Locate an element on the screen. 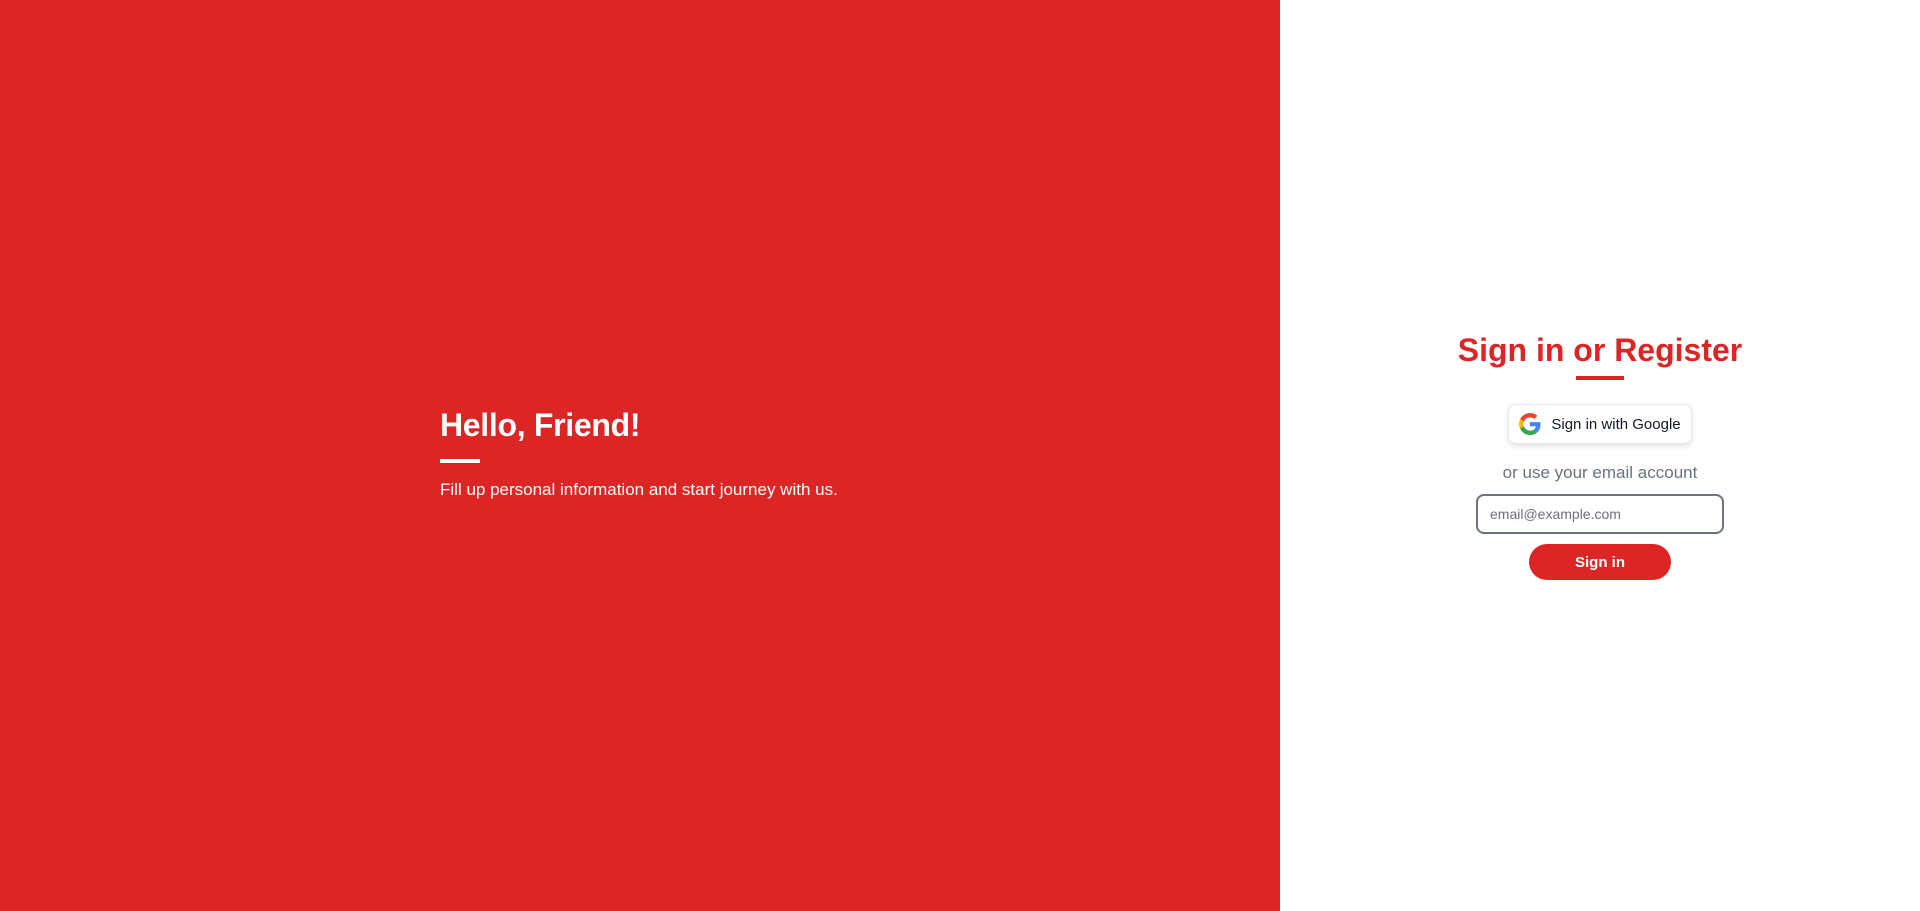  google-signin-label: Sign in with Google is located at coordinates (1616, 424).